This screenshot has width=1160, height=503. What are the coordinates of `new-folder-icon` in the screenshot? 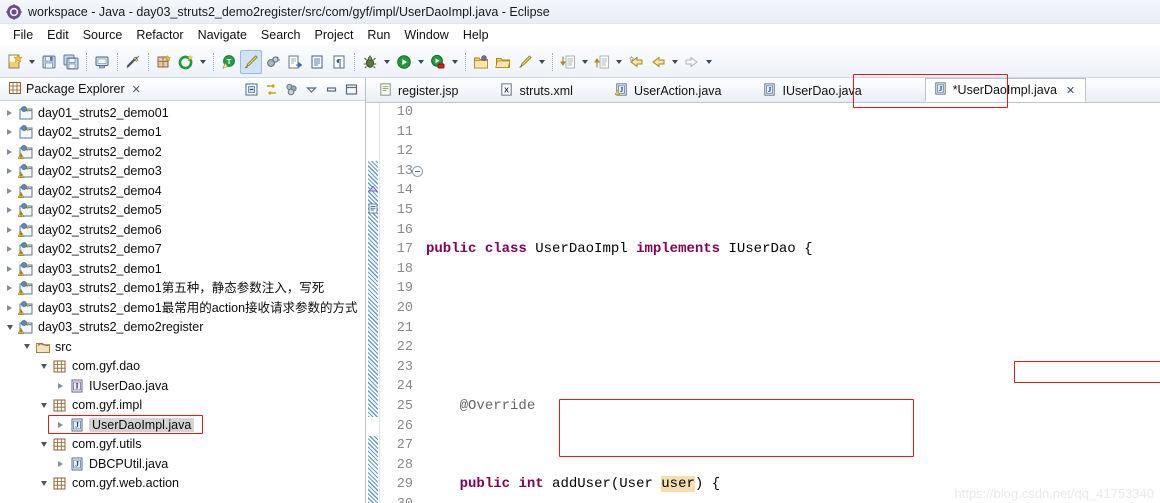 It's located at (481, 62).